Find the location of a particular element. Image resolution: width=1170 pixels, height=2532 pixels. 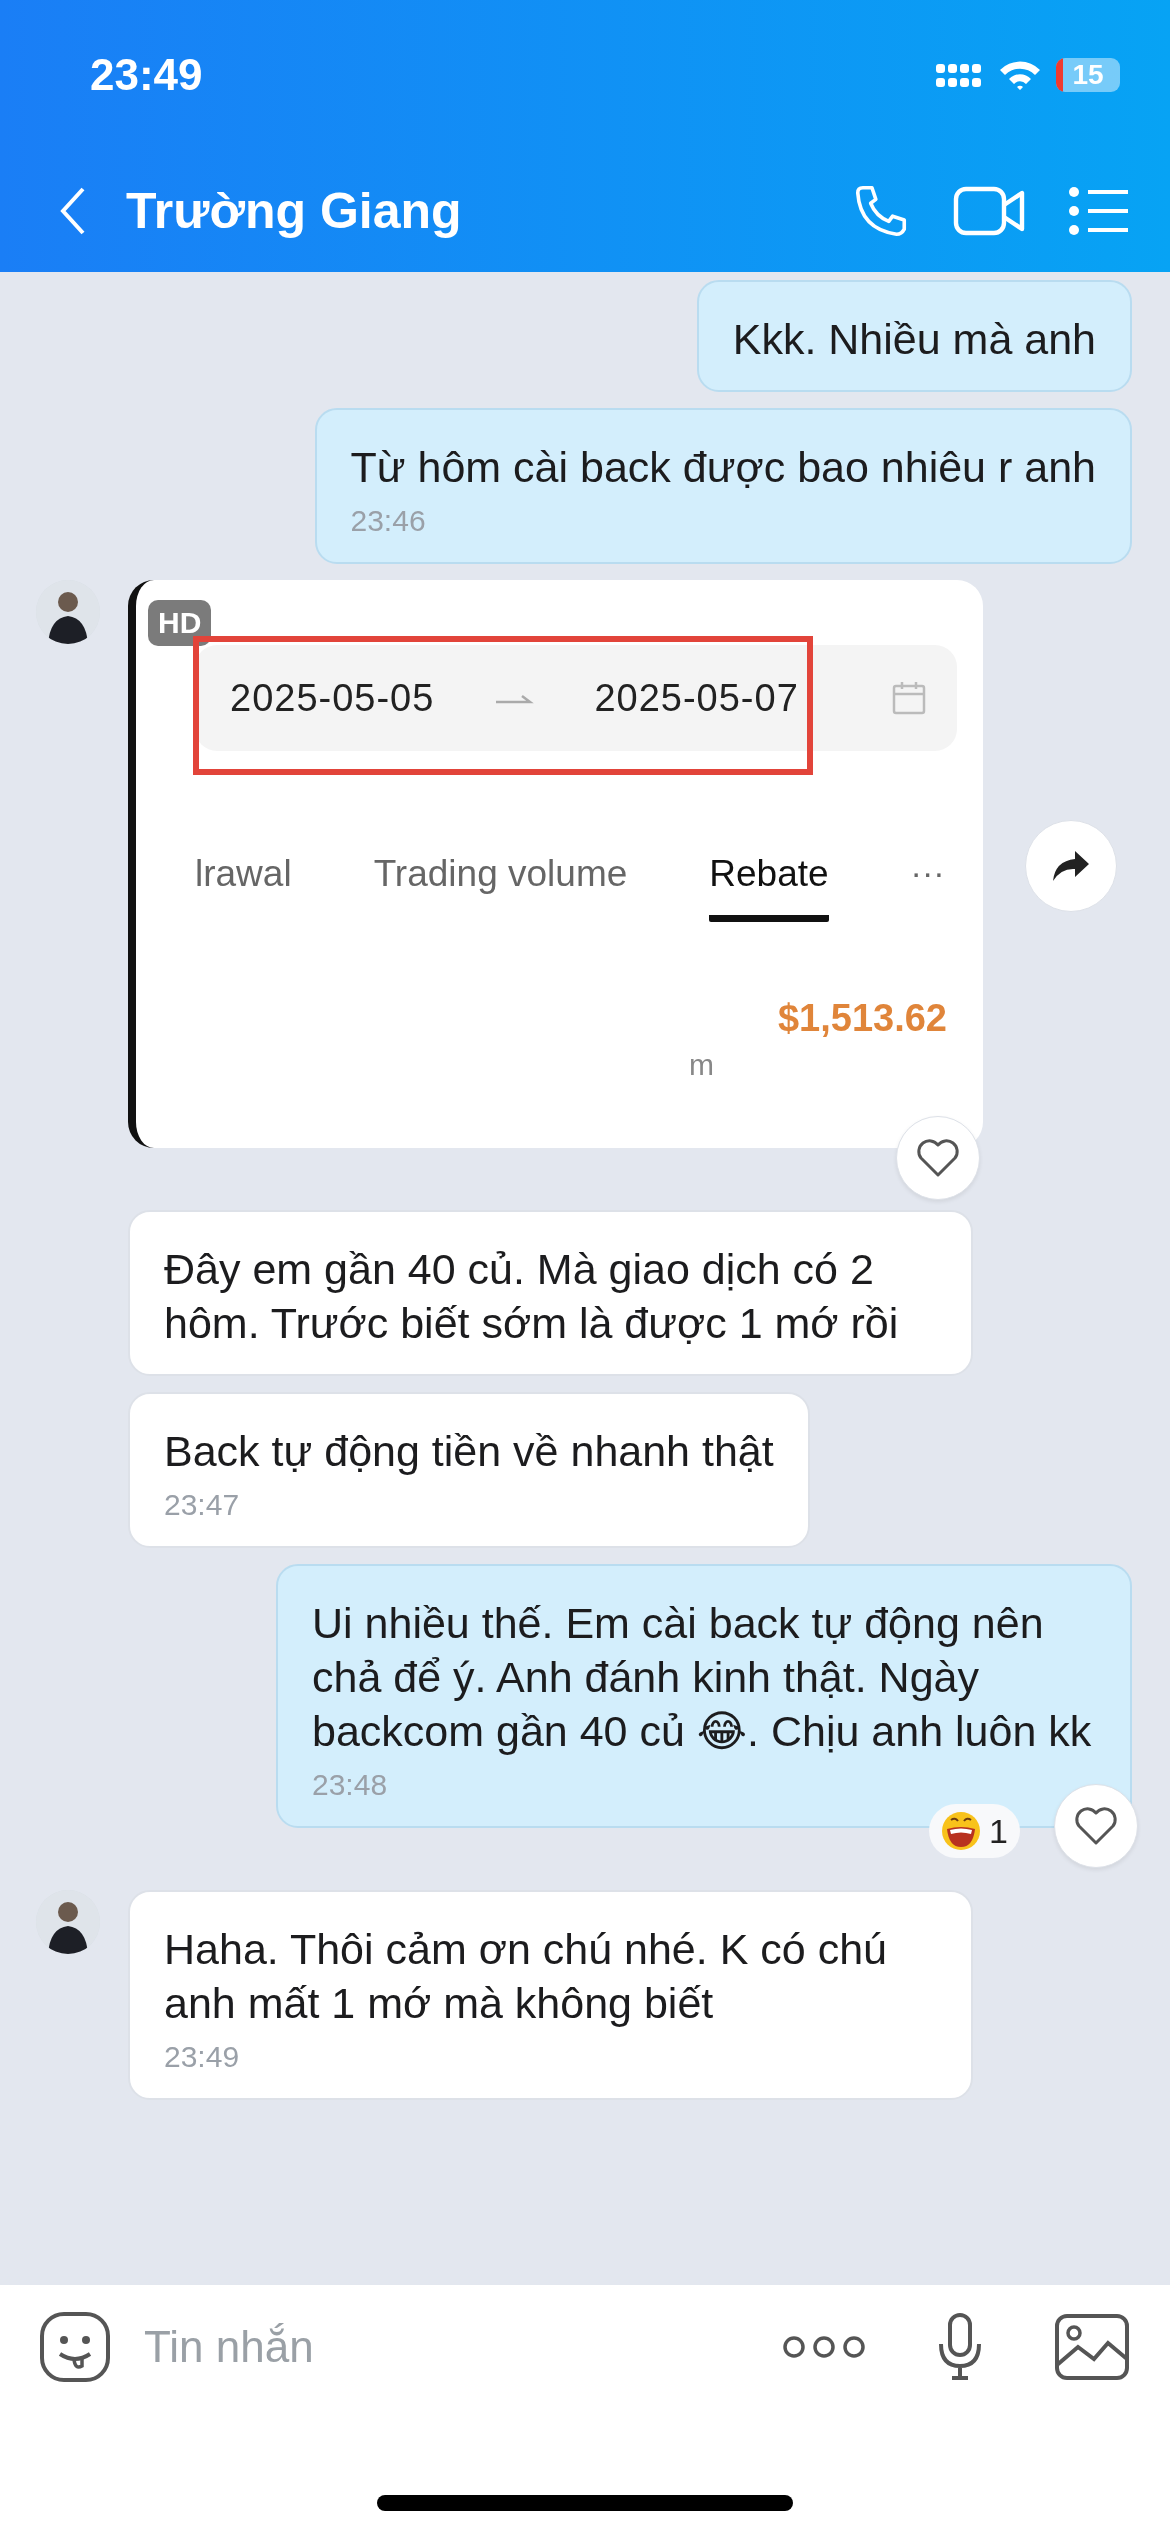

share-arrow-icon is located at coordinates (1071, 866).